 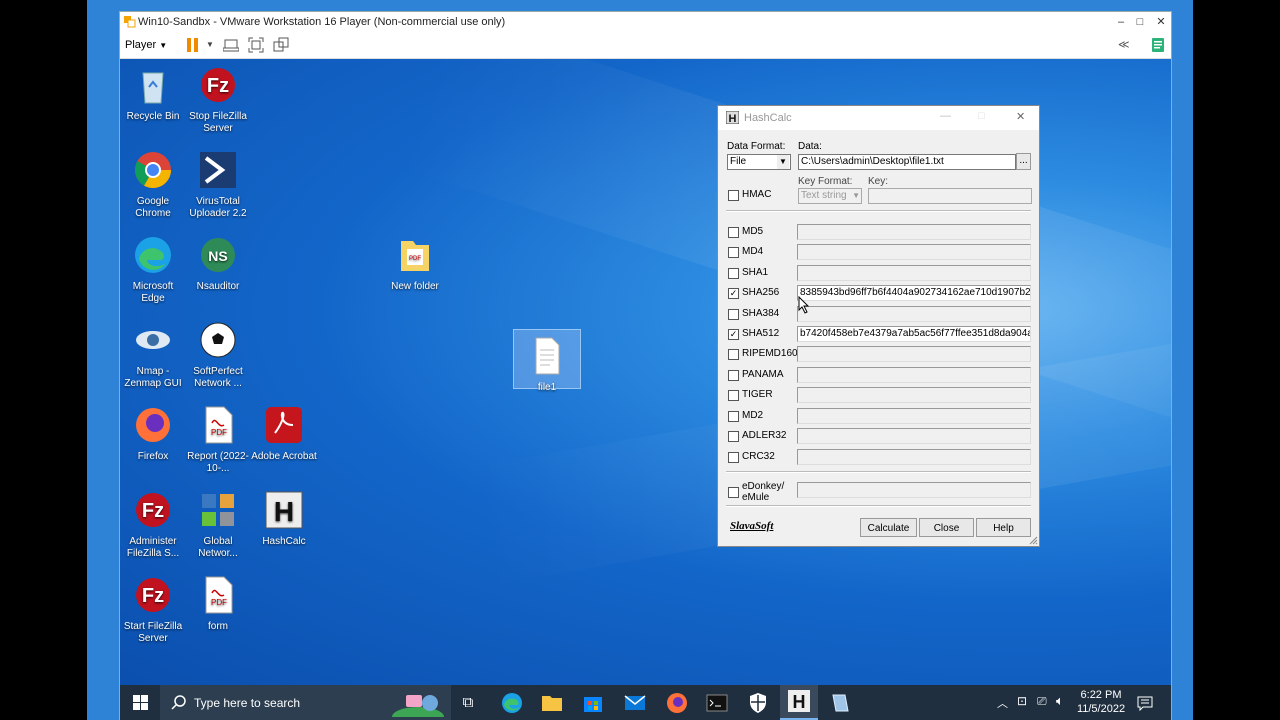 I want to click on key-format-label: Key Format:, so click(x=825, y=181).